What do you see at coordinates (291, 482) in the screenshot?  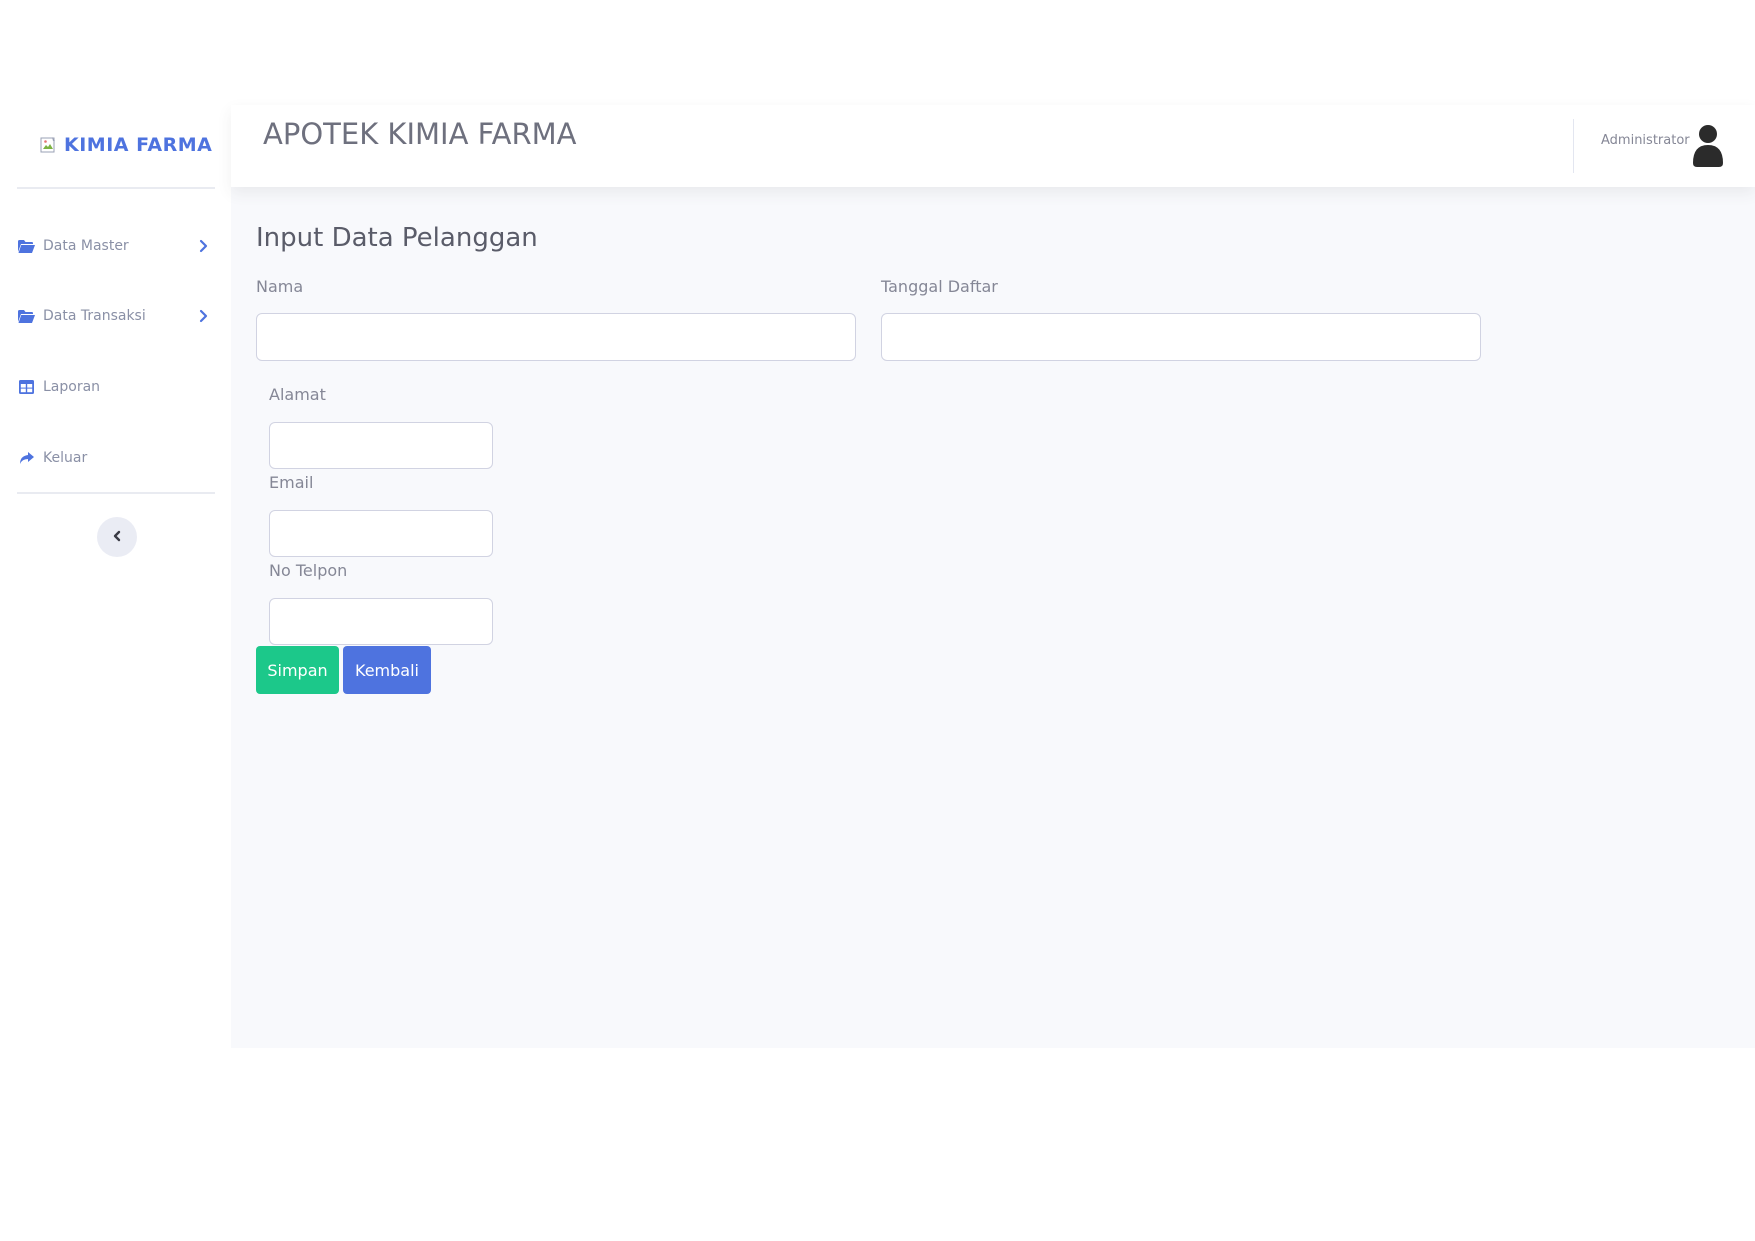 I see `email-label: Email` at bounding box center [291, 482].